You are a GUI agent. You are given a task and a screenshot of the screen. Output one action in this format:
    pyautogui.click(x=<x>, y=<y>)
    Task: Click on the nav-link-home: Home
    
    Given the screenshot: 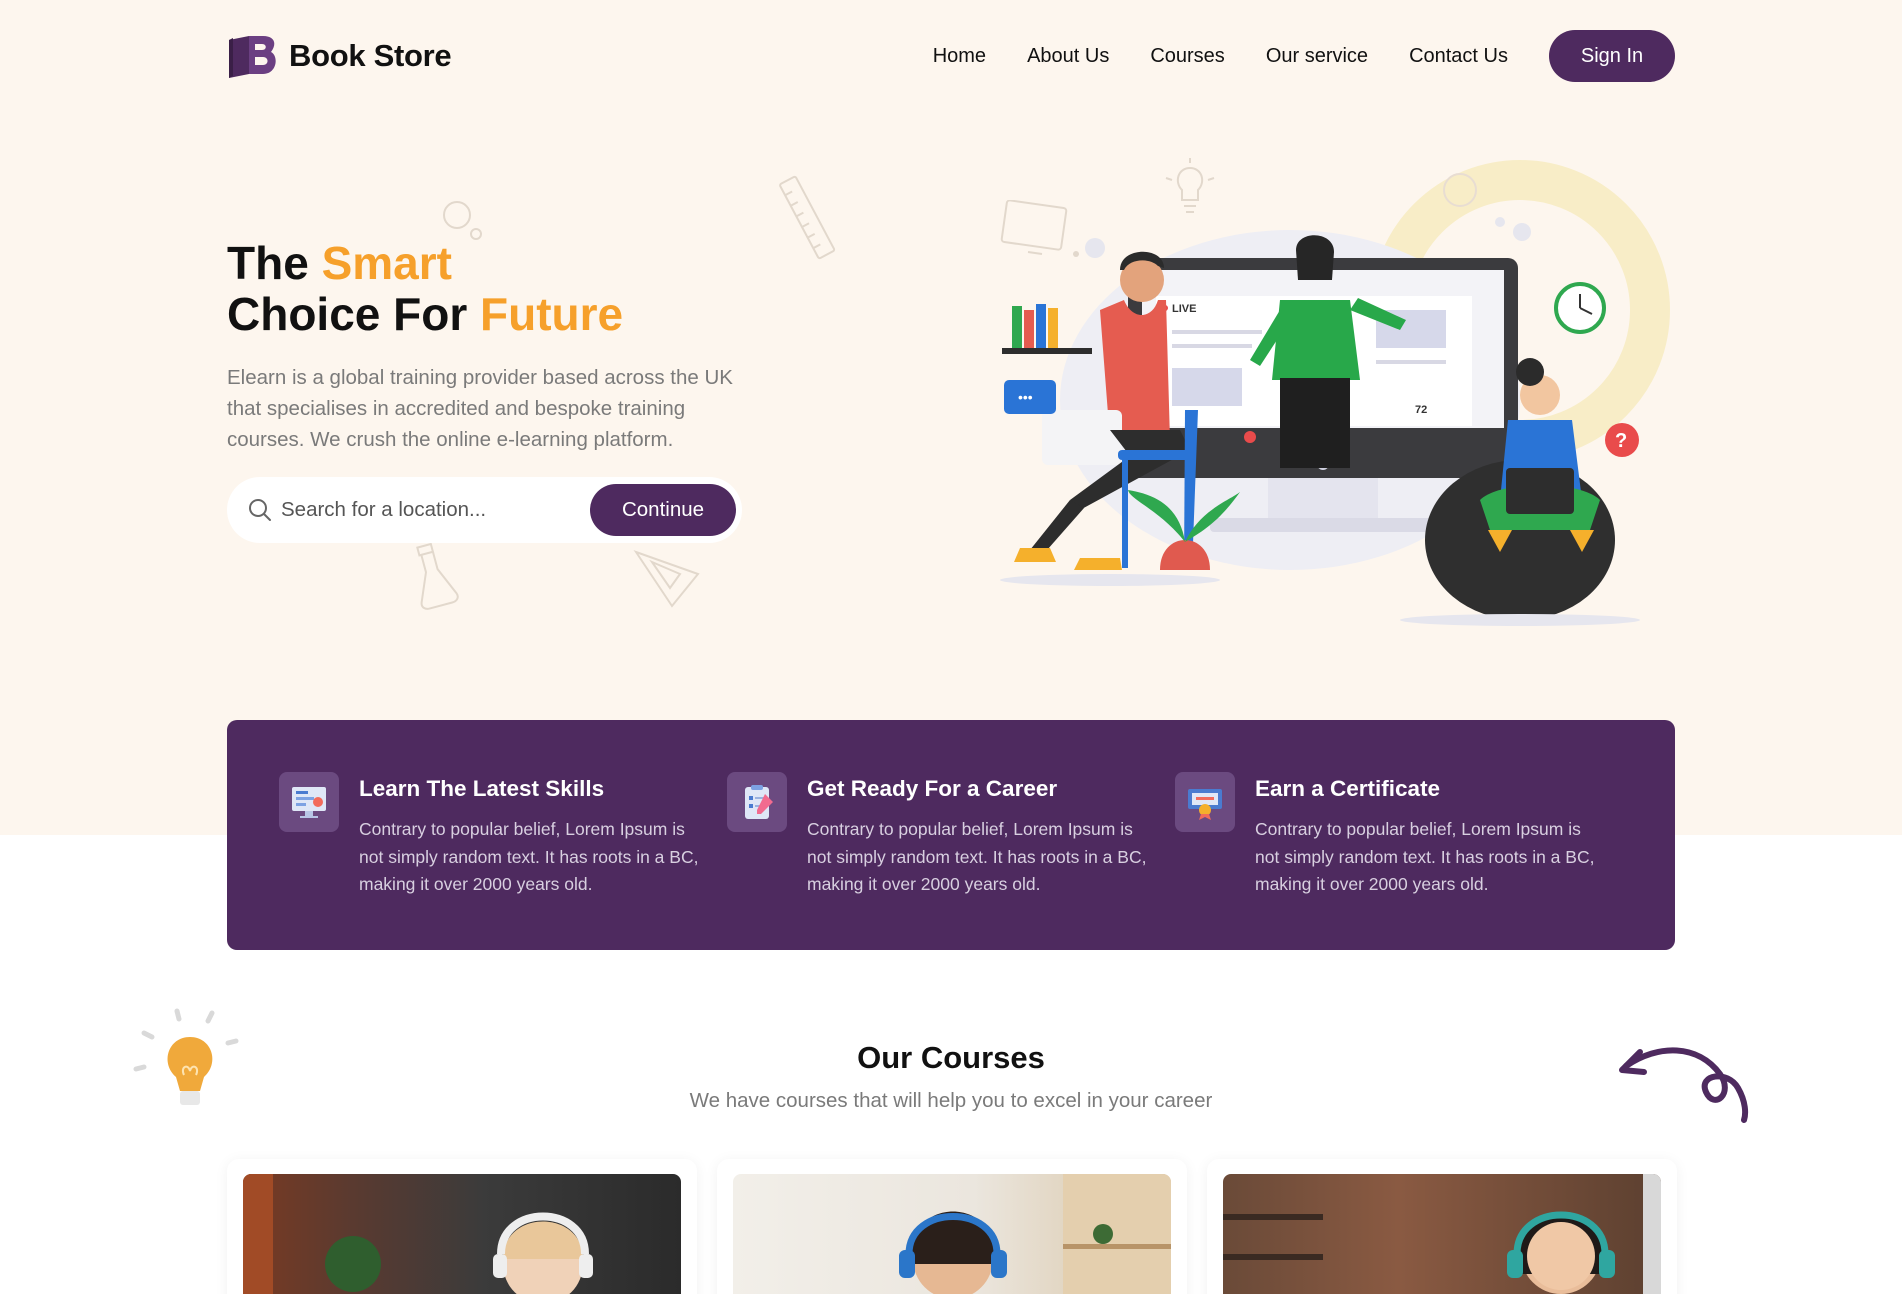 What is the action you would take?
    pyautogui.click(x=959, y=56)
    